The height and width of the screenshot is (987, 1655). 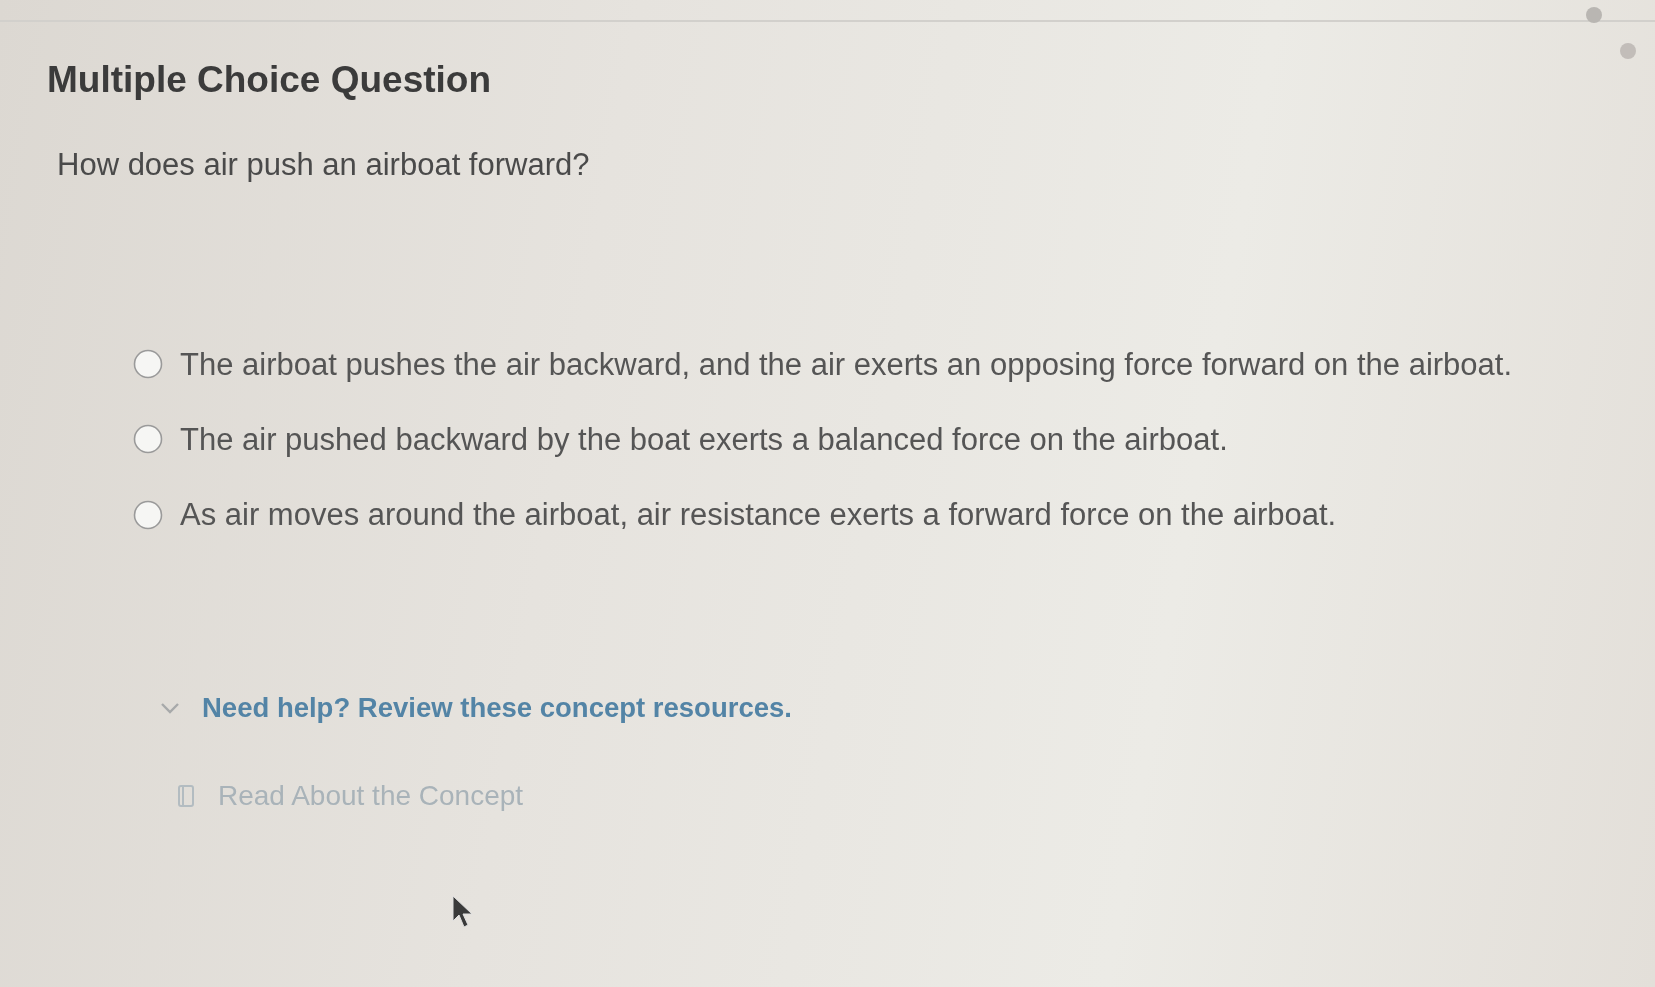 What do you see at coordinates (324, 165) in the screenshot?
I see `question-text: How does air push an airboat forward?` at bounding box center [324, 165].